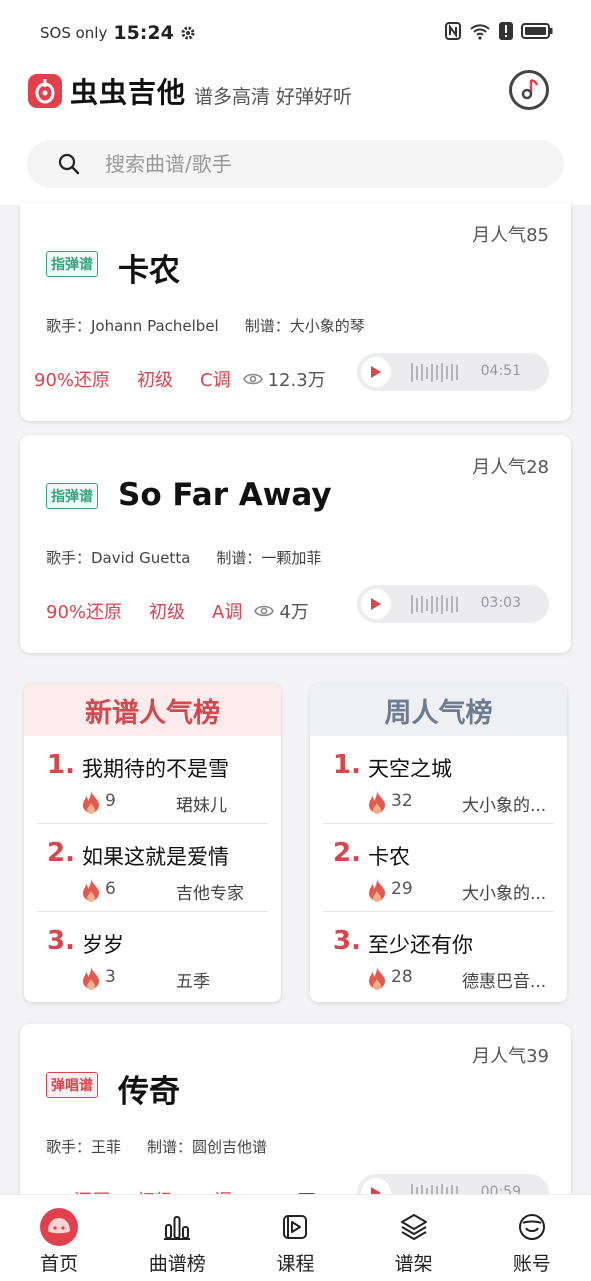 The height and width of the screenshot is (1281, 591). I want to click on tab-label: 账号, so click(531, 1264).